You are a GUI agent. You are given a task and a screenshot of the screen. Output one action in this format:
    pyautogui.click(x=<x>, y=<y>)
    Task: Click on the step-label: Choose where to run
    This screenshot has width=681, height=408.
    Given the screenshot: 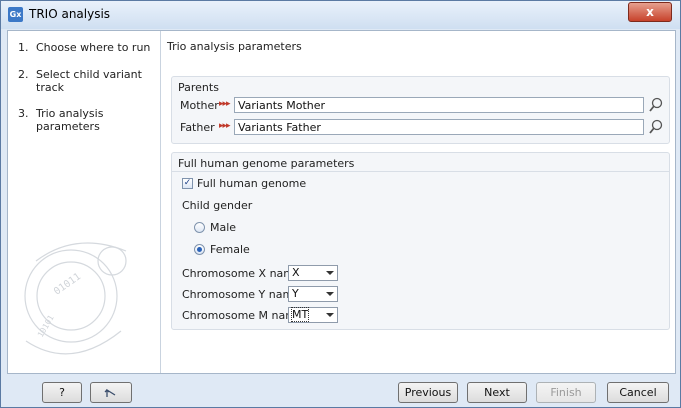 What is the action you would take?
    pyautogui.click(x=93, y=47)
    